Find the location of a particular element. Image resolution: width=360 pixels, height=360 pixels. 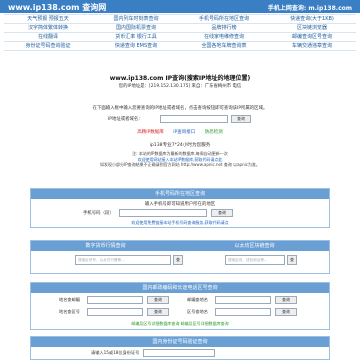

nav-link: 天气预报 预报五天 is located at coordinates (48, 19).